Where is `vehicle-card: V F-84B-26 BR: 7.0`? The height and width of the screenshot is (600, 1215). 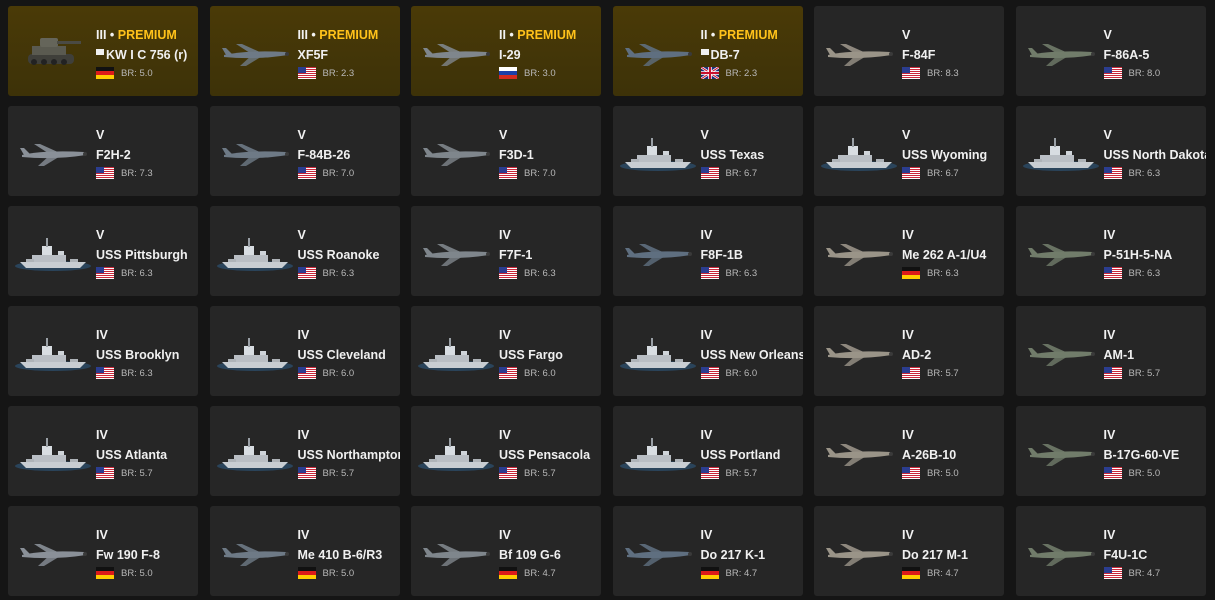 vehicle-card: V F-84B-26 BR: 7.0 is located at coordinates (304, 151).